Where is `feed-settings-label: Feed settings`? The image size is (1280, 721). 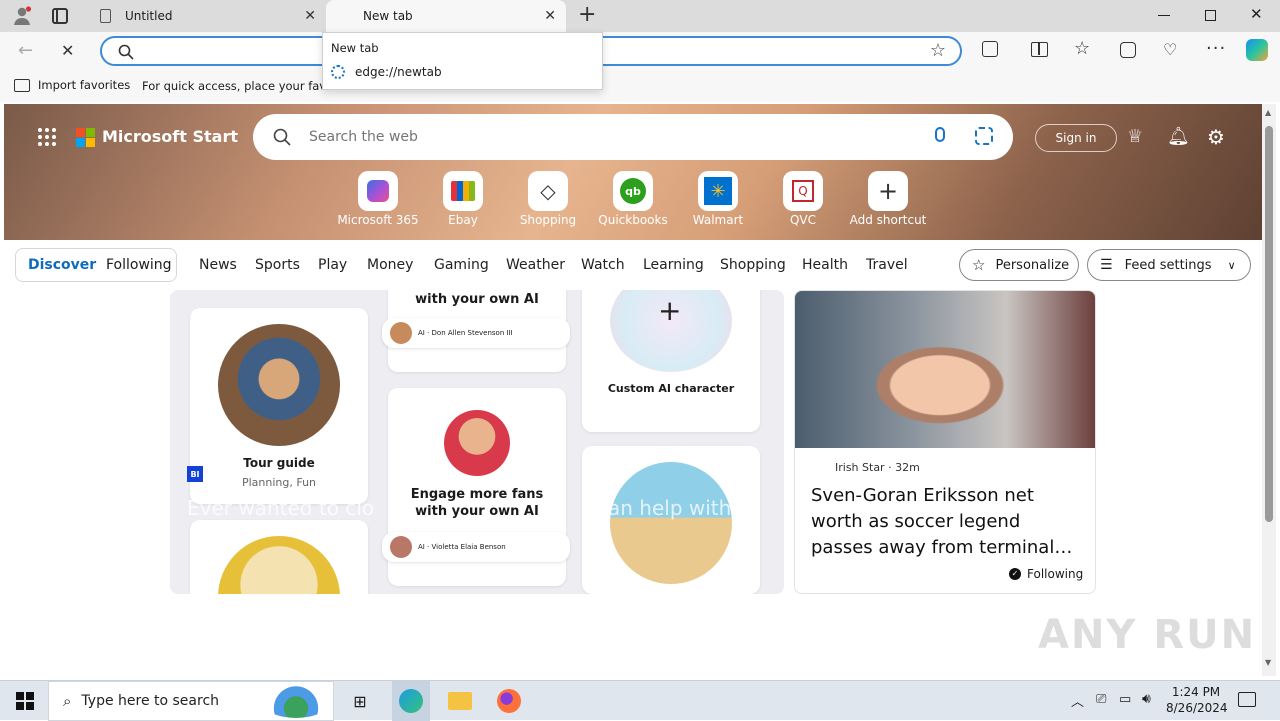
feed-settings-label: Feed settings is located at coordinates (1168, 265).